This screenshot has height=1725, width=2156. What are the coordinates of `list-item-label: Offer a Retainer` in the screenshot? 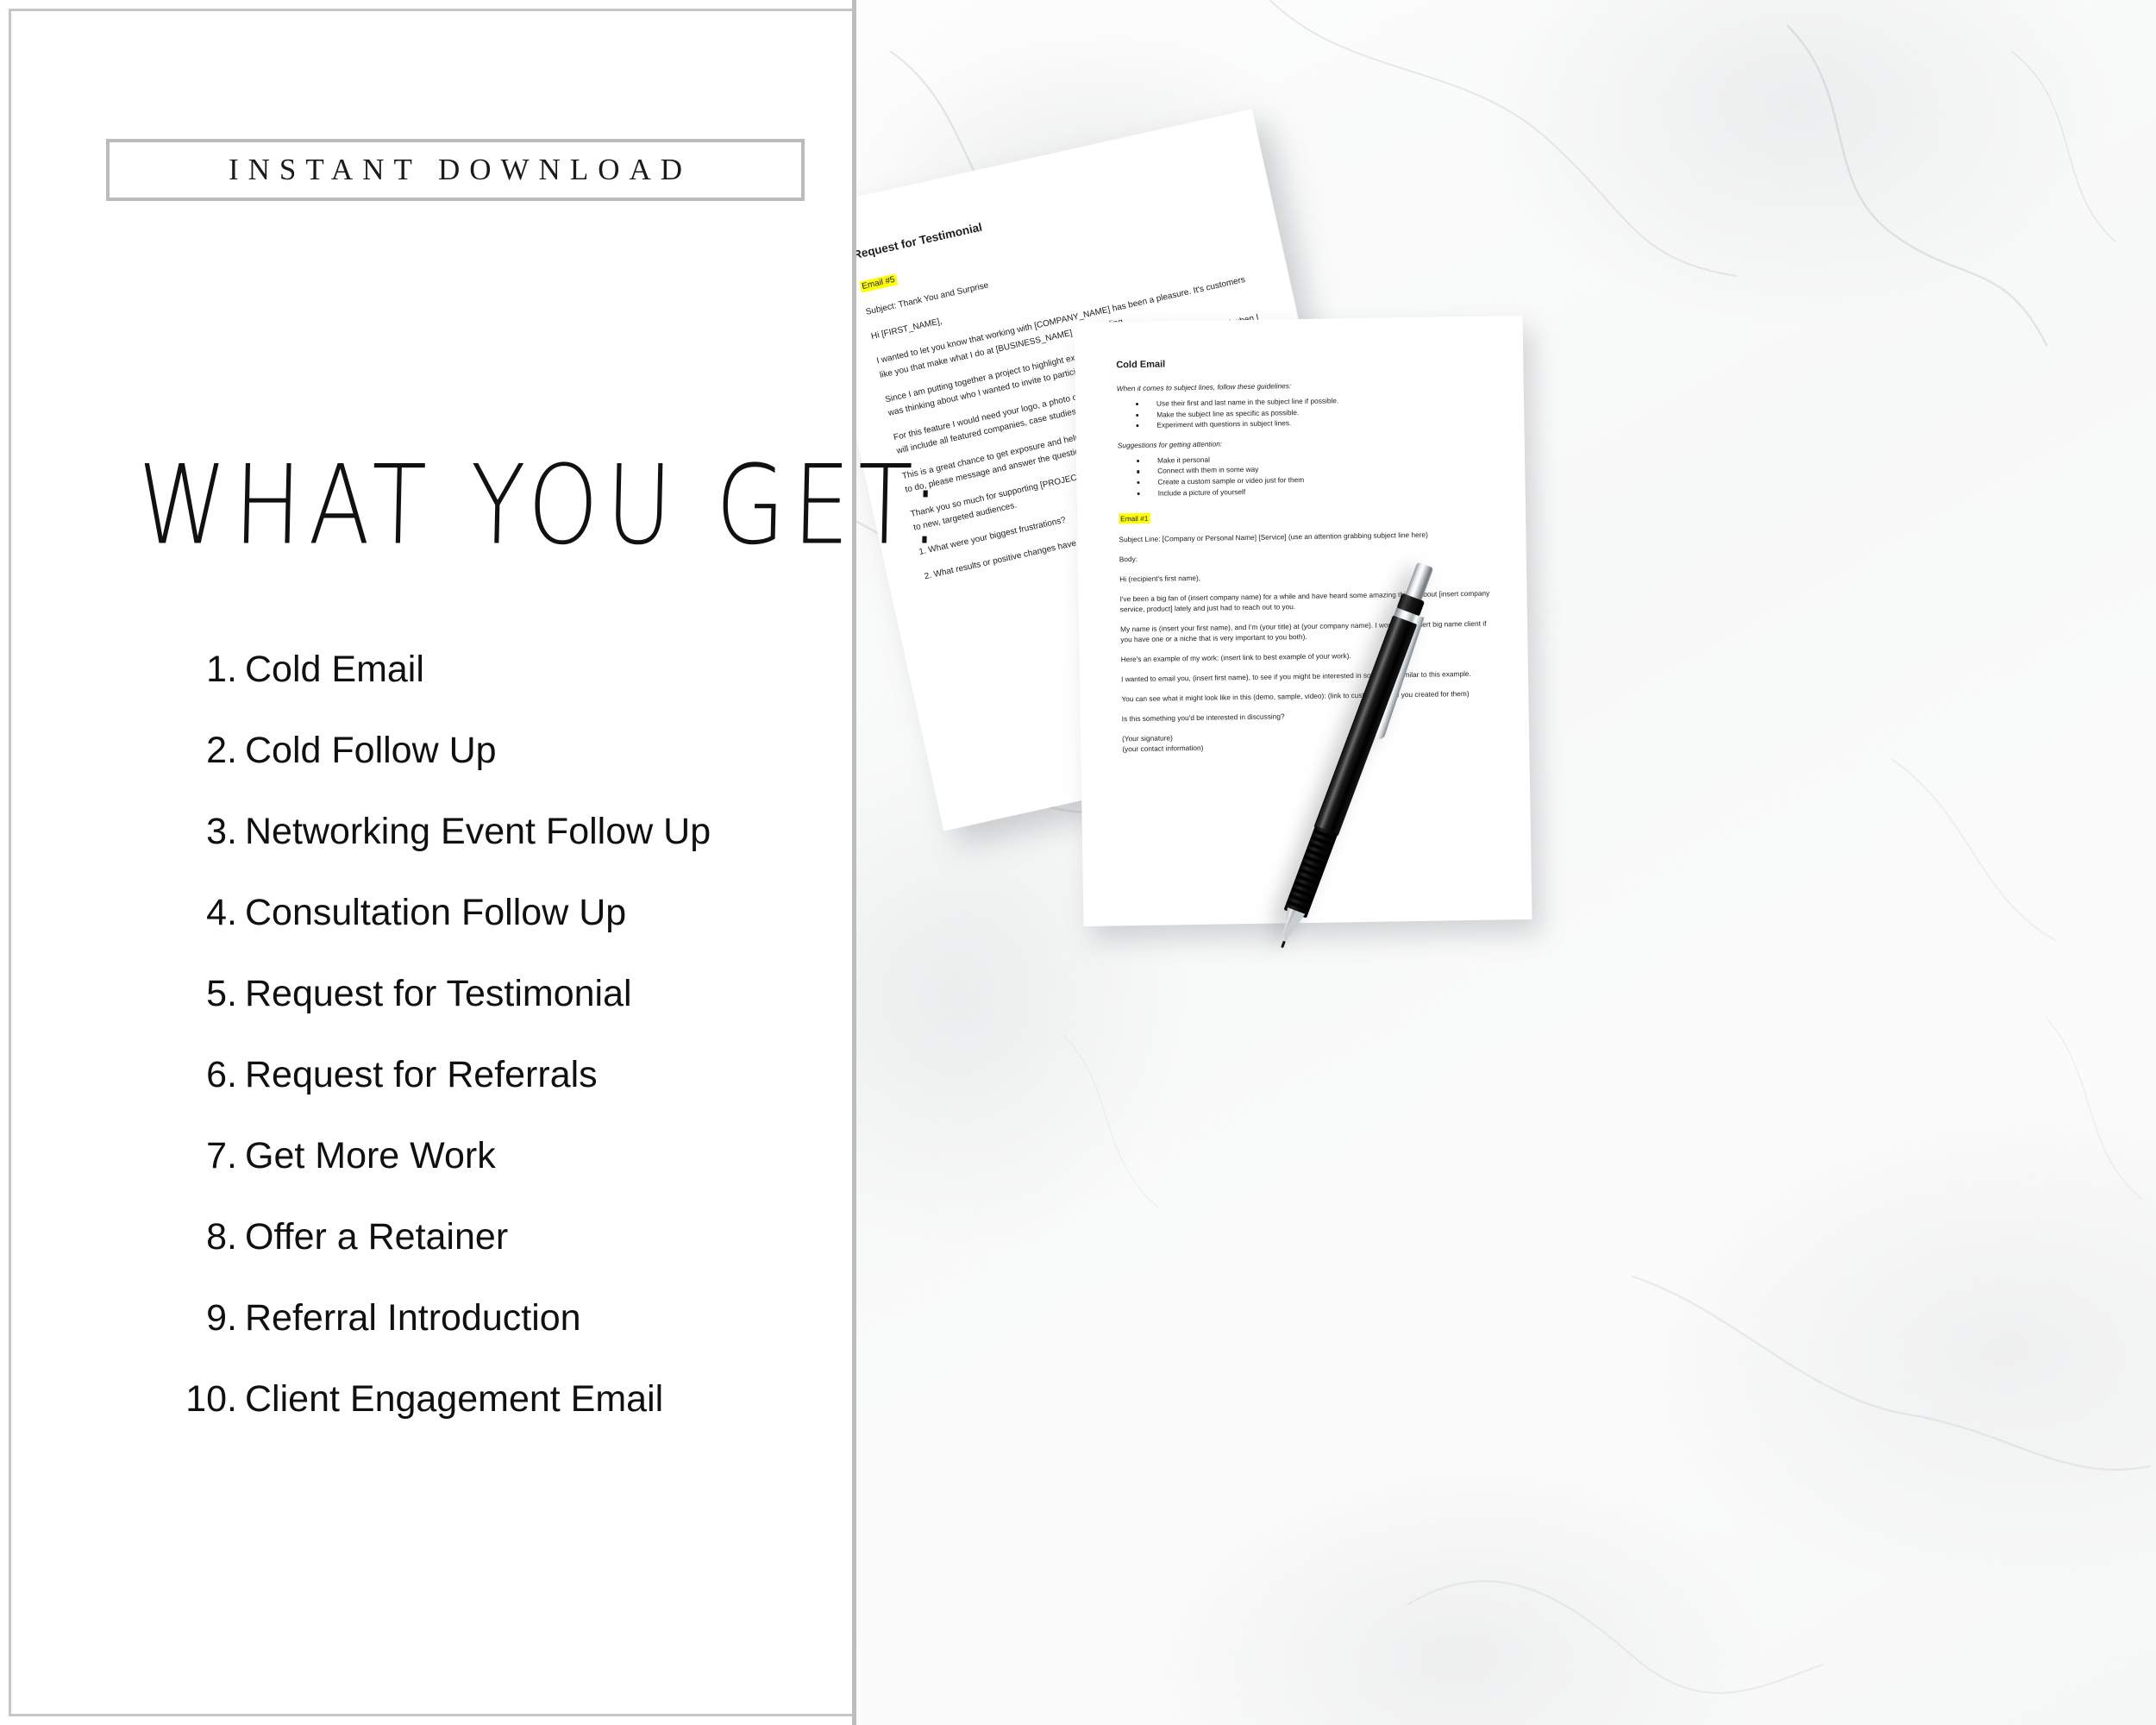 It's located at (377, 1237).